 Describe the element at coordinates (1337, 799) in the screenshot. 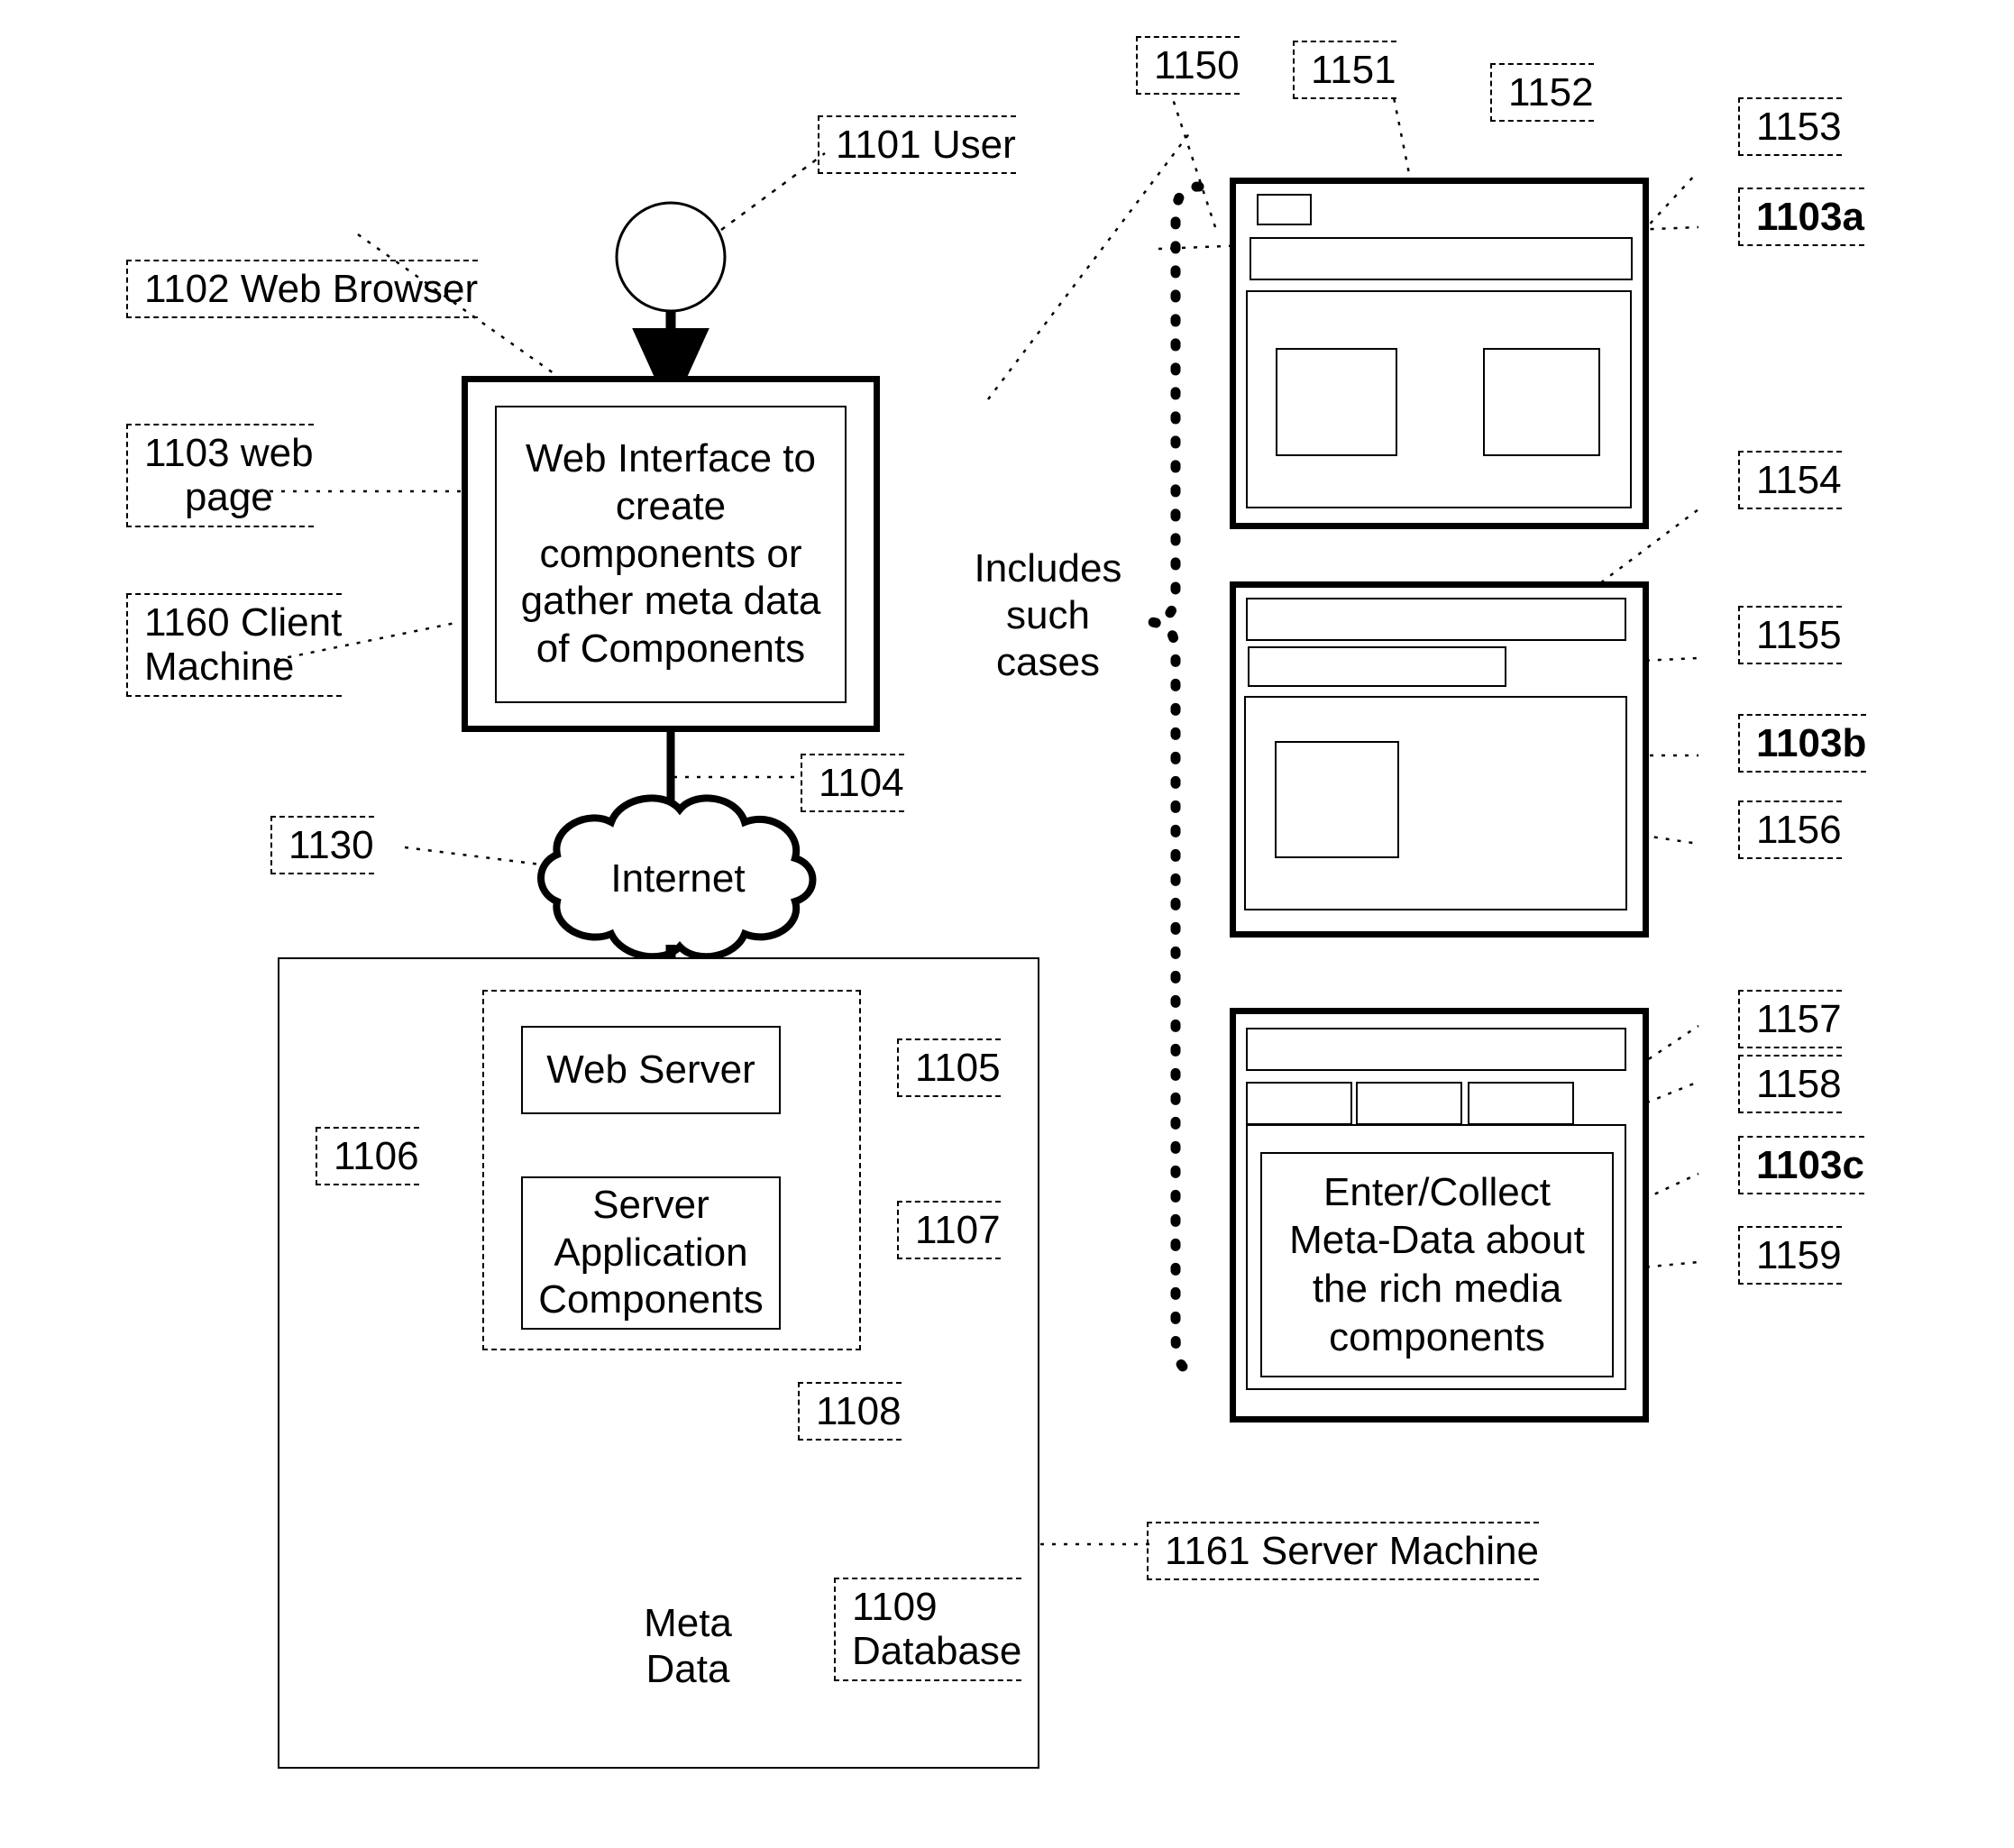

I see `mockup-1103b-media-component` at that location.